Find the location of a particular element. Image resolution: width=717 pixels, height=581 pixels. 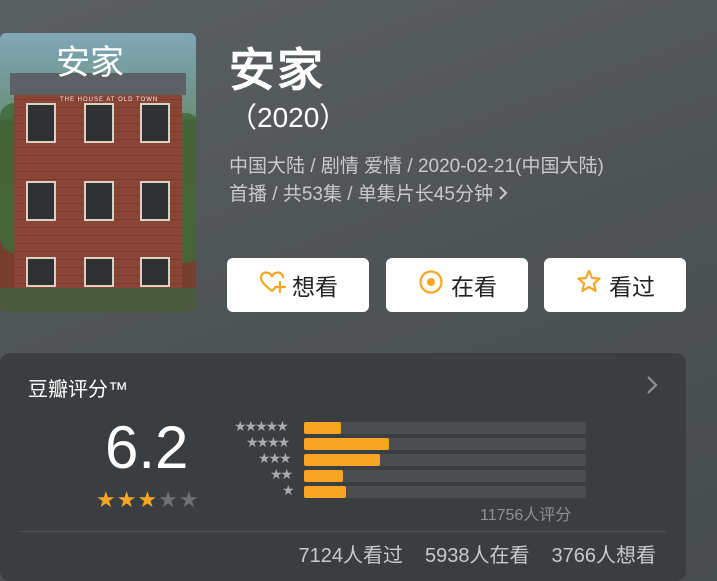

rating-row-5-star: ★★★★★ is located at coordinates (407, 426).